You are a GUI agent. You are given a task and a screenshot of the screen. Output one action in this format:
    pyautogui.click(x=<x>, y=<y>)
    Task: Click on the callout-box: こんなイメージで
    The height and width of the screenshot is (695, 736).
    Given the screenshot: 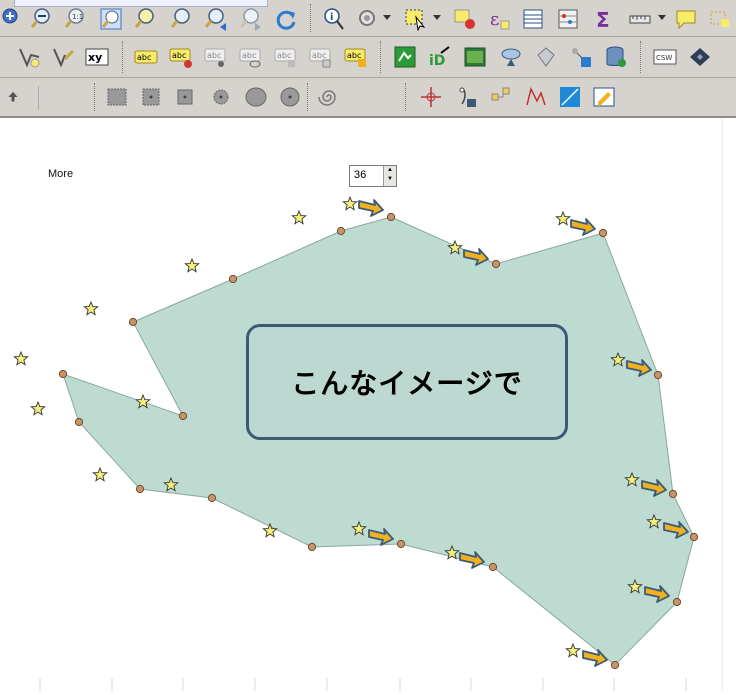 What is the action you would take?
    pyautogui.click(x=407, y=382)
    